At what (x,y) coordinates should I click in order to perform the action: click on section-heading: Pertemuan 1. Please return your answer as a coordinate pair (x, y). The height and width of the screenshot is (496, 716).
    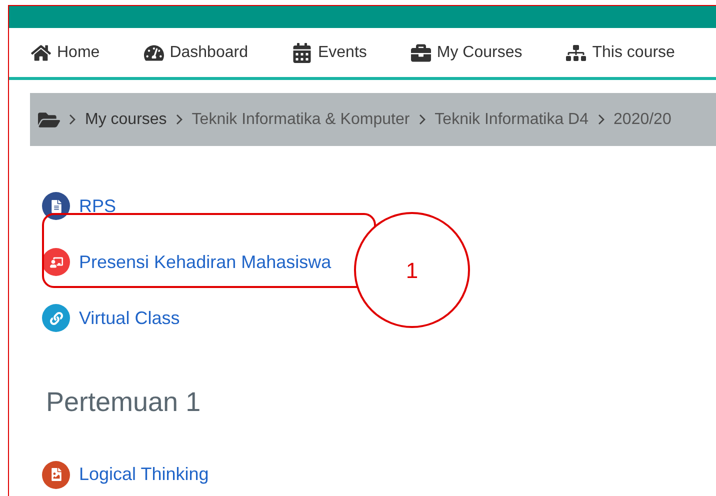
    Looking at the image, I should click on (124, 402).